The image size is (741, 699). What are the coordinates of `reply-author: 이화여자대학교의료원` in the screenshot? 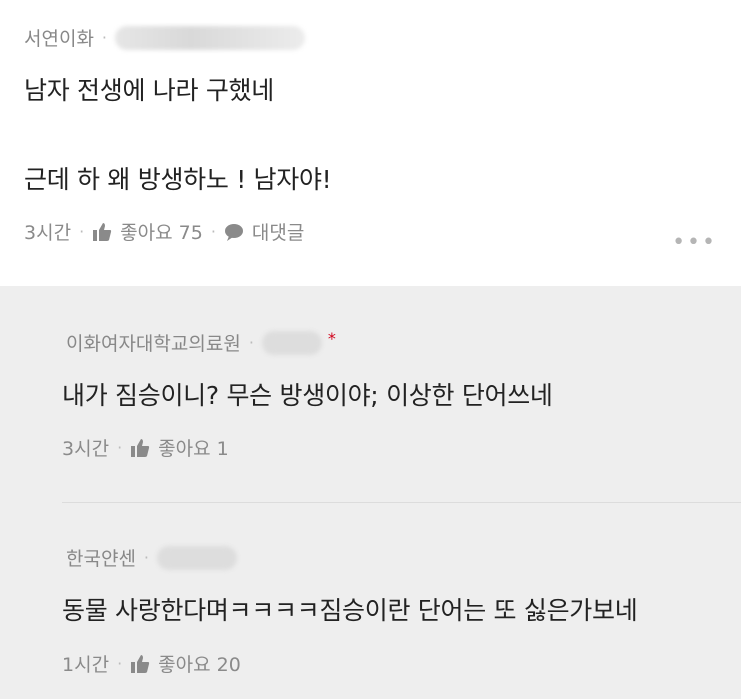 It's located at (153, 342).